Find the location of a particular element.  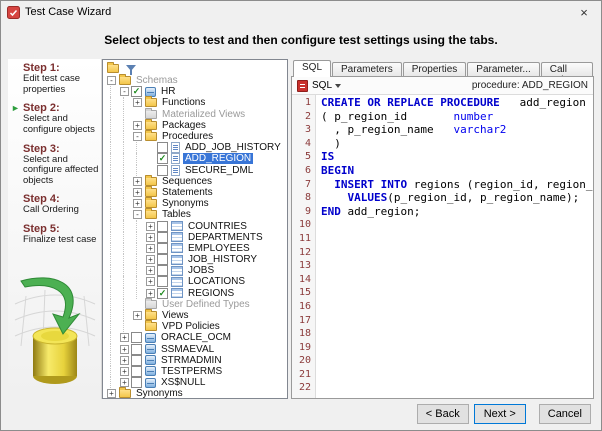

tree-label: Packages is located at coordinates (184, 125).